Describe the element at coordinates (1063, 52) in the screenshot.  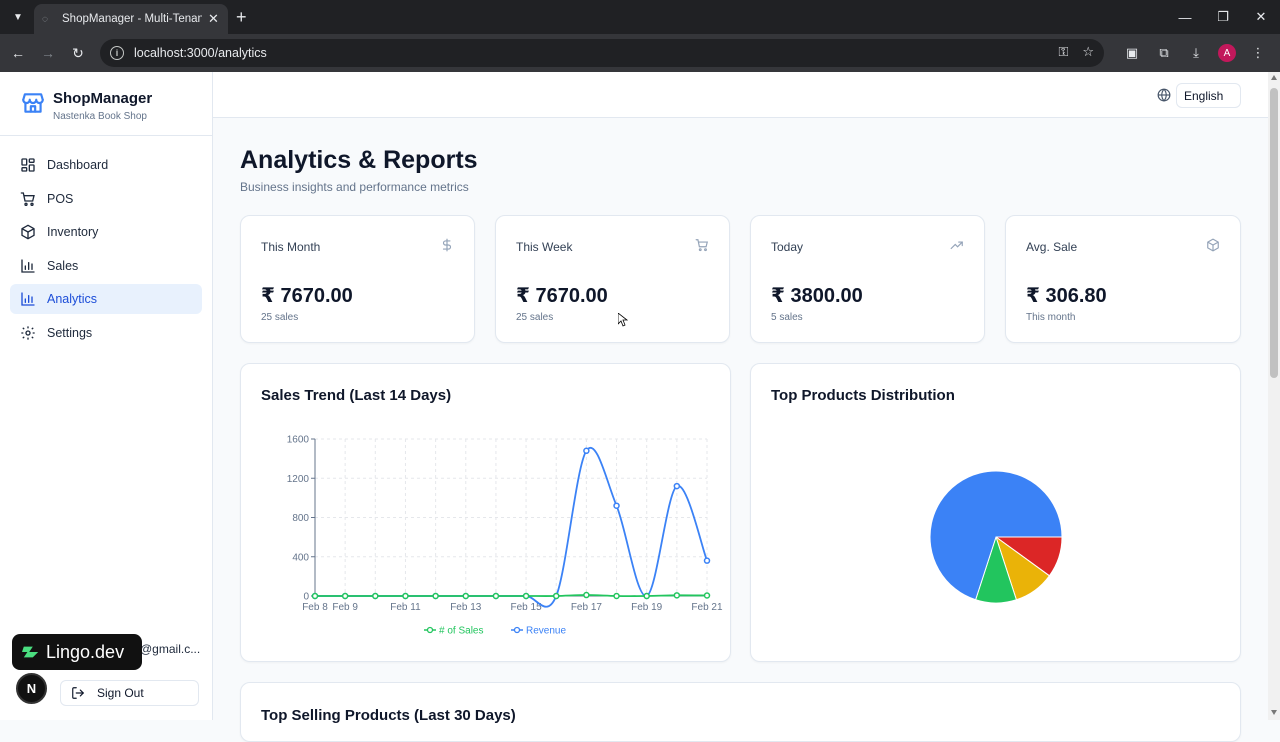
I see `password-key-icon: ⚿` at that location.